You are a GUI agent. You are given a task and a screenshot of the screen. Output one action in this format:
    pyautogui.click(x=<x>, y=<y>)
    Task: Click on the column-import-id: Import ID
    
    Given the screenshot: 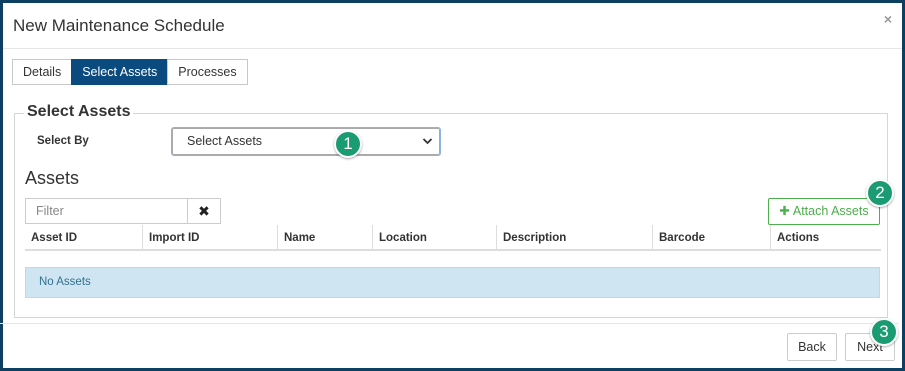 What is the action you would take?
    pyautogui.click(x=209, y=238)
    